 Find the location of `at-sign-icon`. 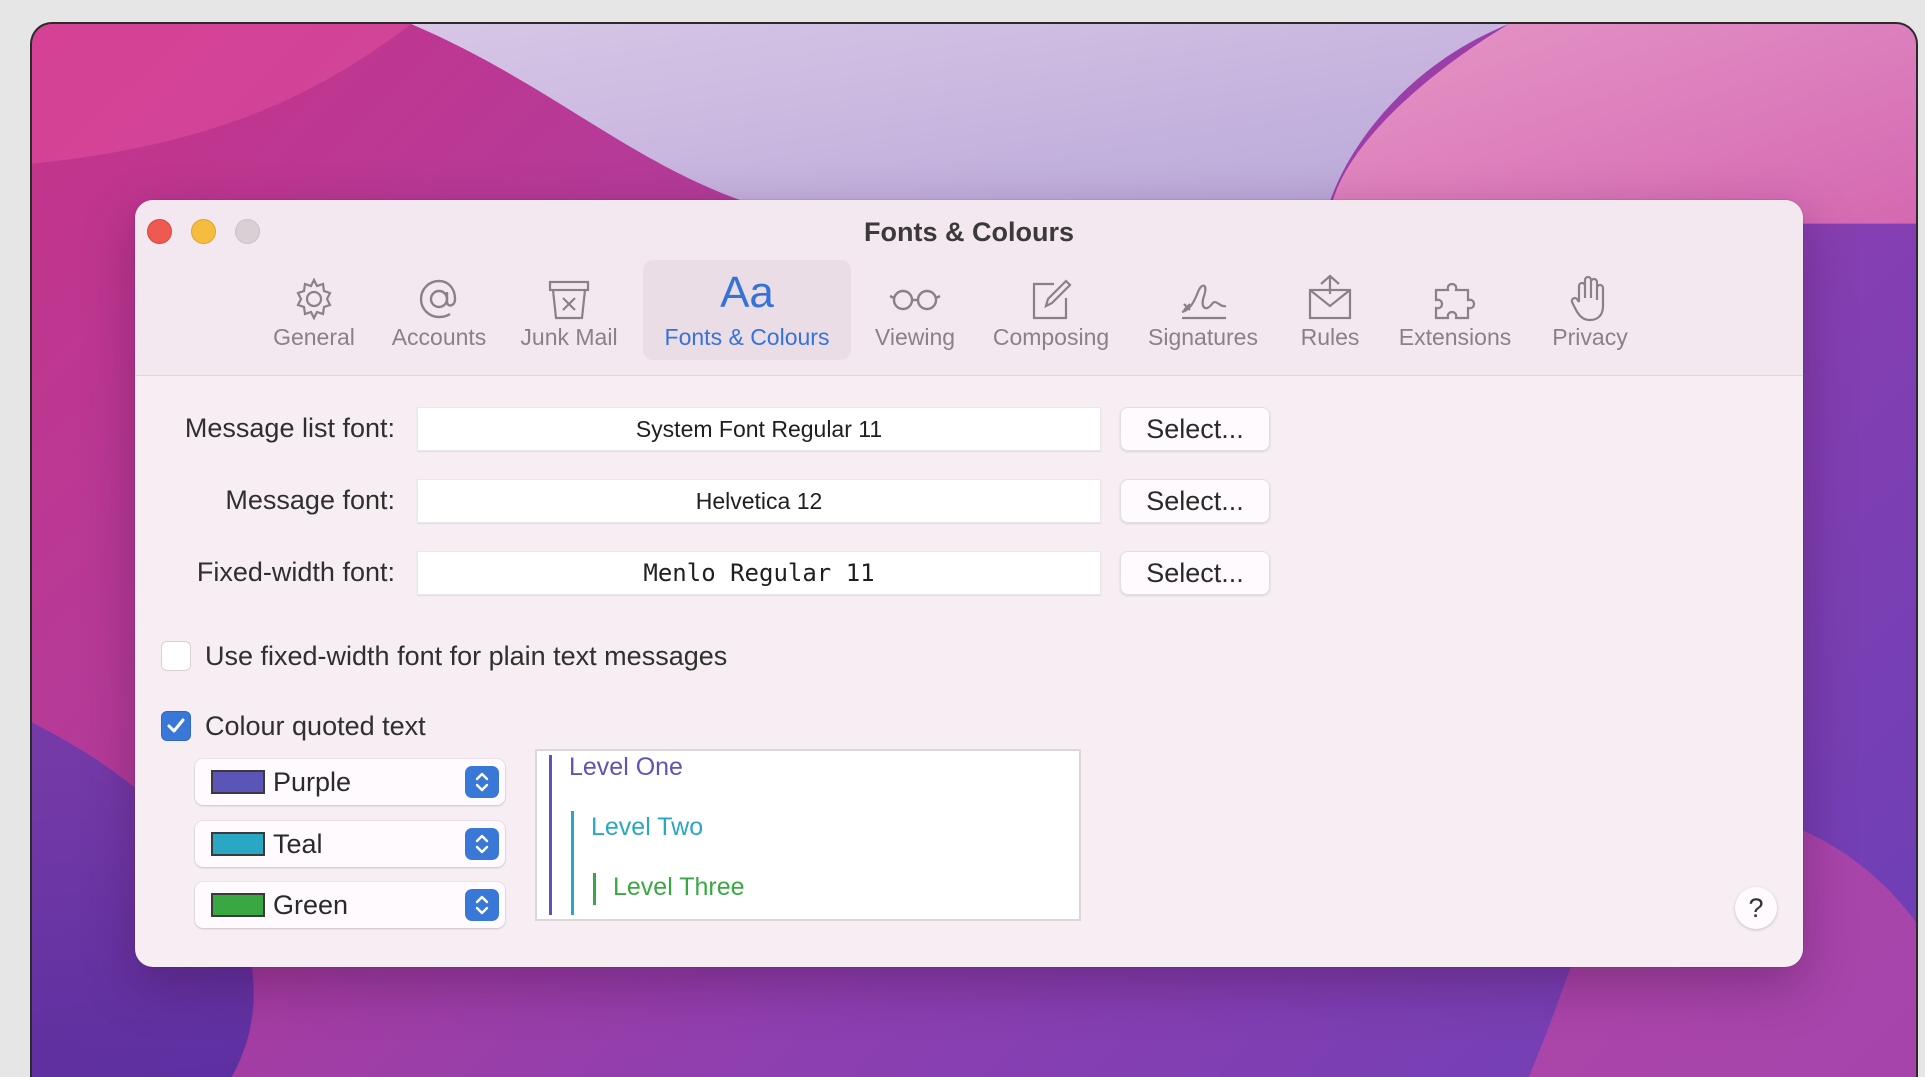

at-sign-icon is located at coordinates (439, 299).